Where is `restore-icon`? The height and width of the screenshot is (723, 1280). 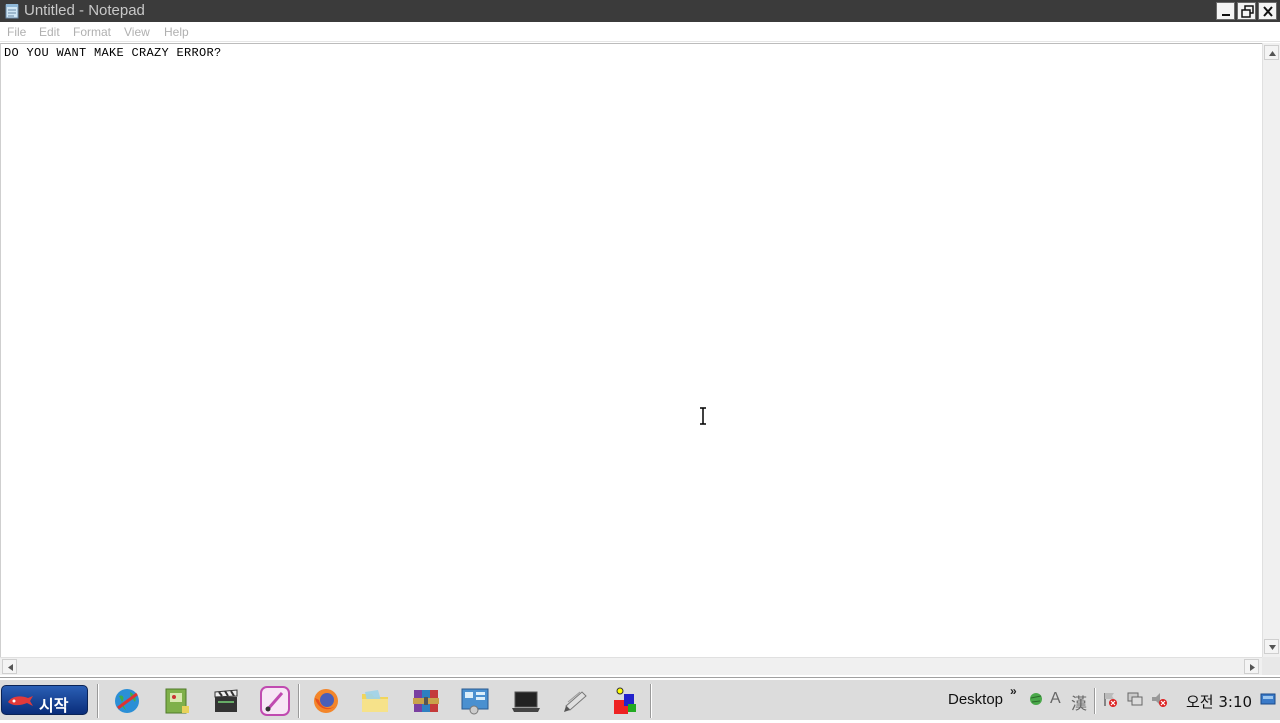
restore-icon is located at coordinates (1247, 11).